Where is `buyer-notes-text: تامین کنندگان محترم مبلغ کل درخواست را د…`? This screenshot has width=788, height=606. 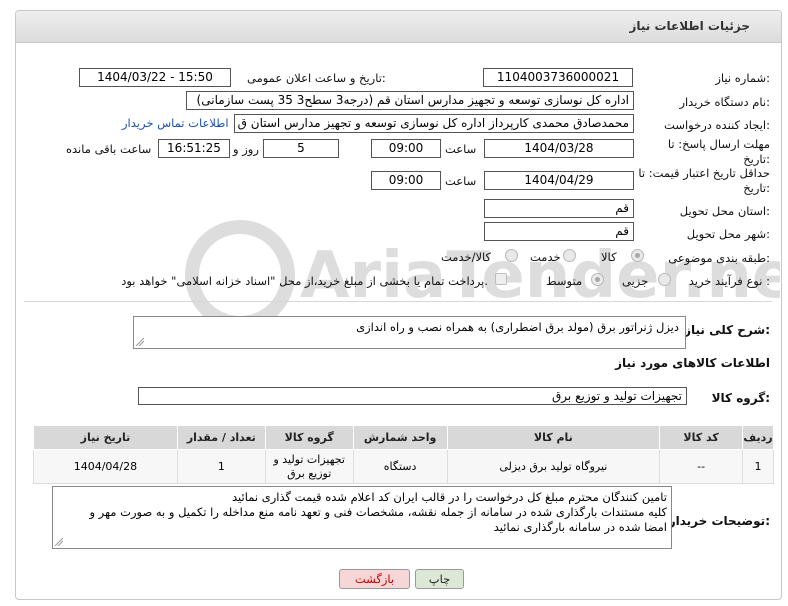 buyer-notes-text: تامین کنندگان محترم مبلغ کل درخواست را د… is located at coordinates (363, 512).